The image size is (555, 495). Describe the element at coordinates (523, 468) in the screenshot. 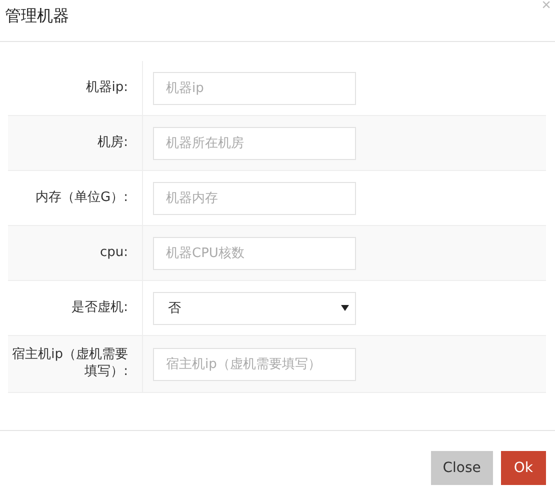

I see `ok-button: Ok` at that location.